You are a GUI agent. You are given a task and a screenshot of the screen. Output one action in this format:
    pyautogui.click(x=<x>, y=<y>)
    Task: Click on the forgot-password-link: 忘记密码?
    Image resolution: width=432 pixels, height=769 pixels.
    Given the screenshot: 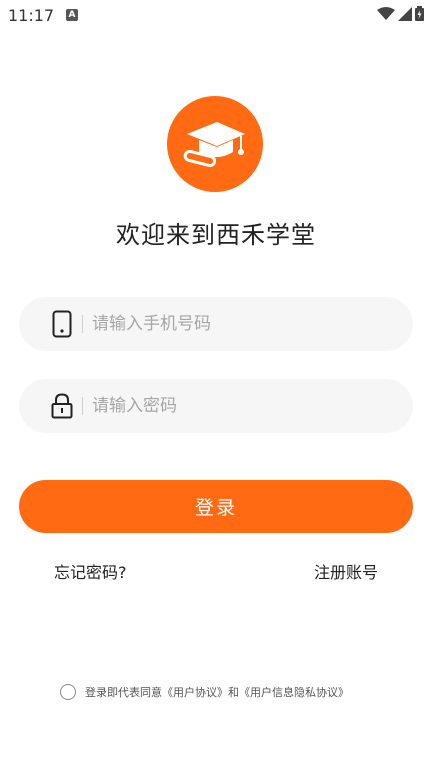 What is the action you would take?
    pyautogui.click(x=90, y=571)
    